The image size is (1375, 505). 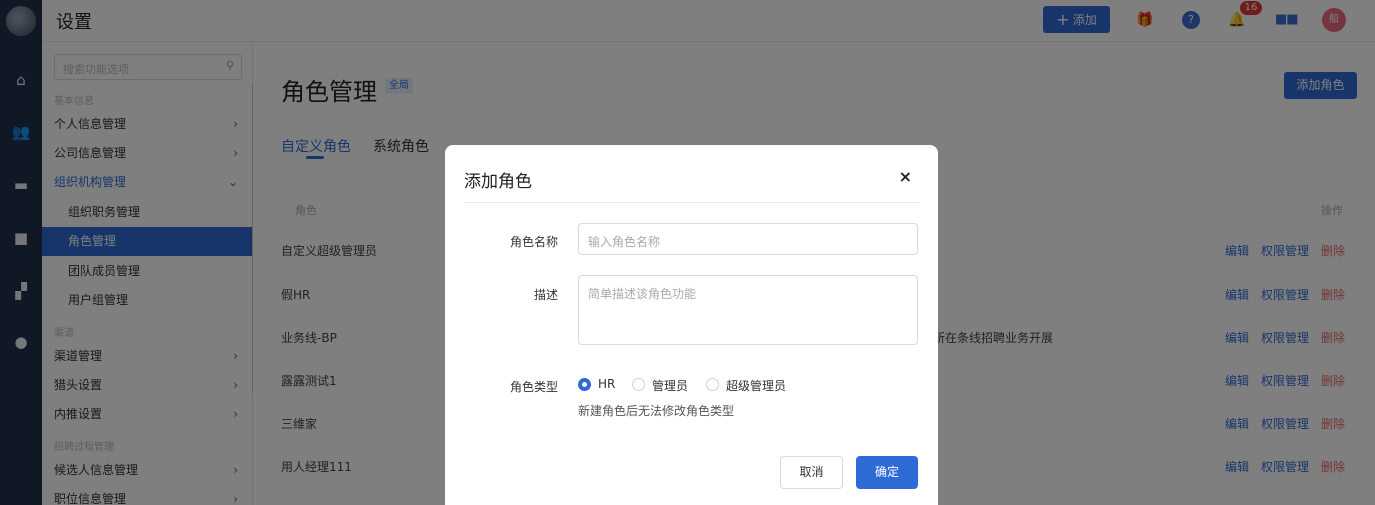 What do you see at coordinates (670, 386) in the screenshot?
I see `radio-label: 管理员` at bounding box center [670, 386].